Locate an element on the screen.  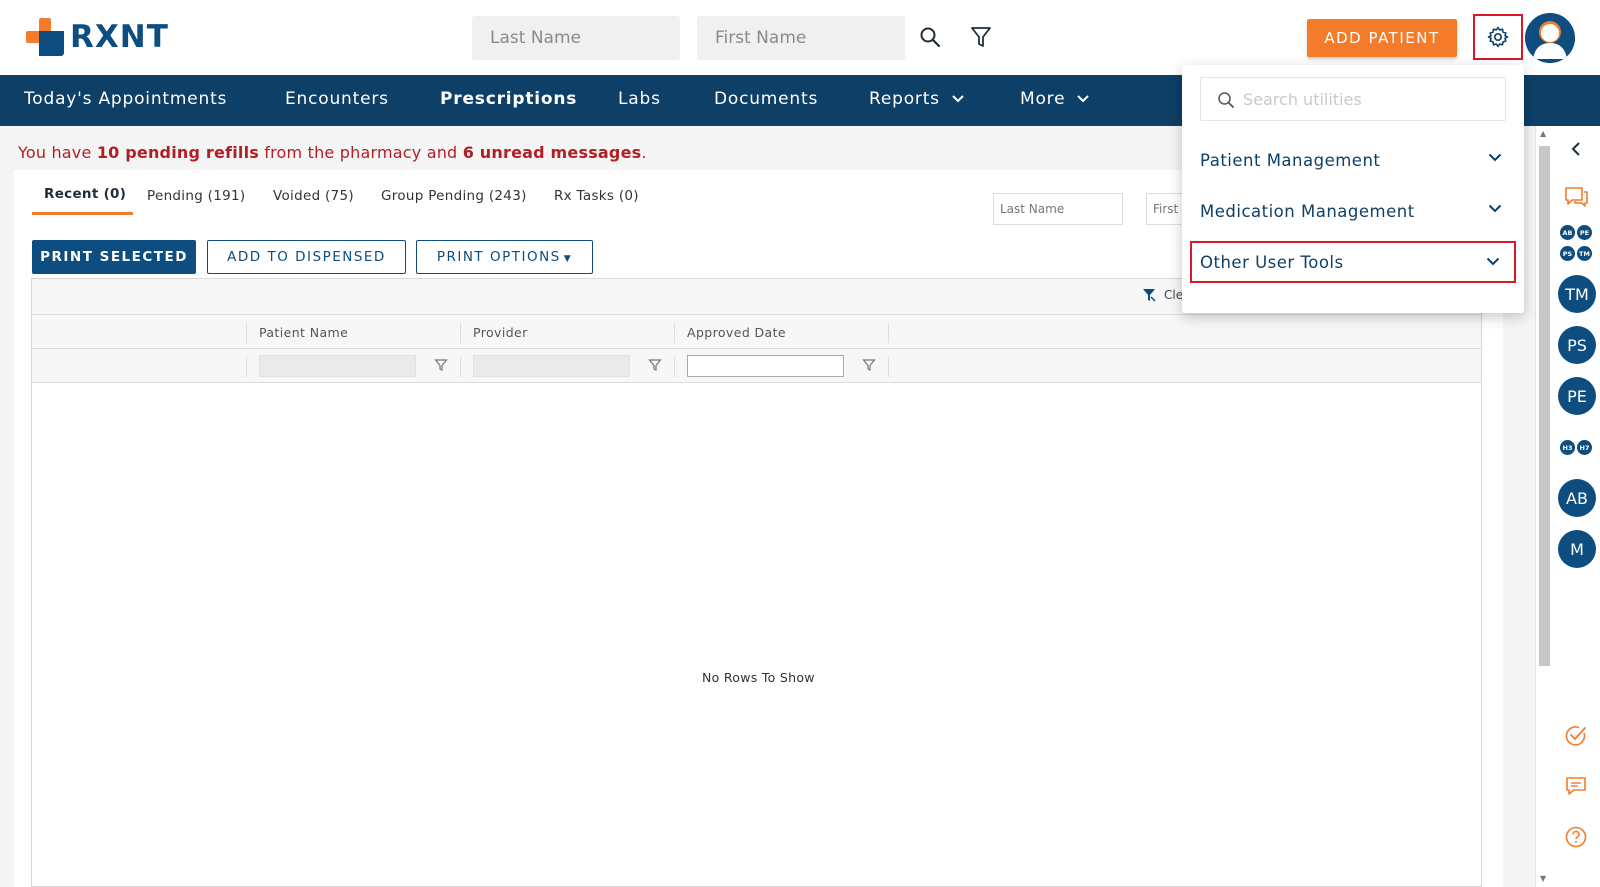
nav-encounters: Encounters is located at coordinates (337, 99).